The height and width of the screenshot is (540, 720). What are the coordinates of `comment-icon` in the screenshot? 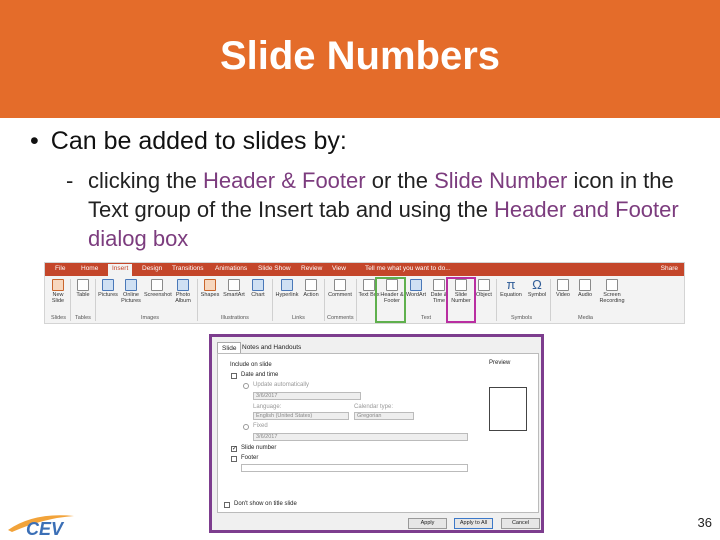 It's located at (340, 285).